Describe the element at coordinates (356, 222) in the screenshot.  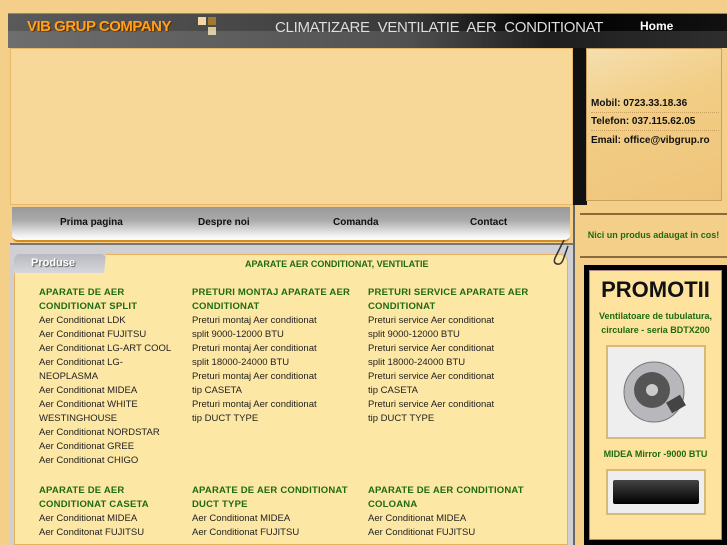
I see `nav-comanda: Comanda` at that location.